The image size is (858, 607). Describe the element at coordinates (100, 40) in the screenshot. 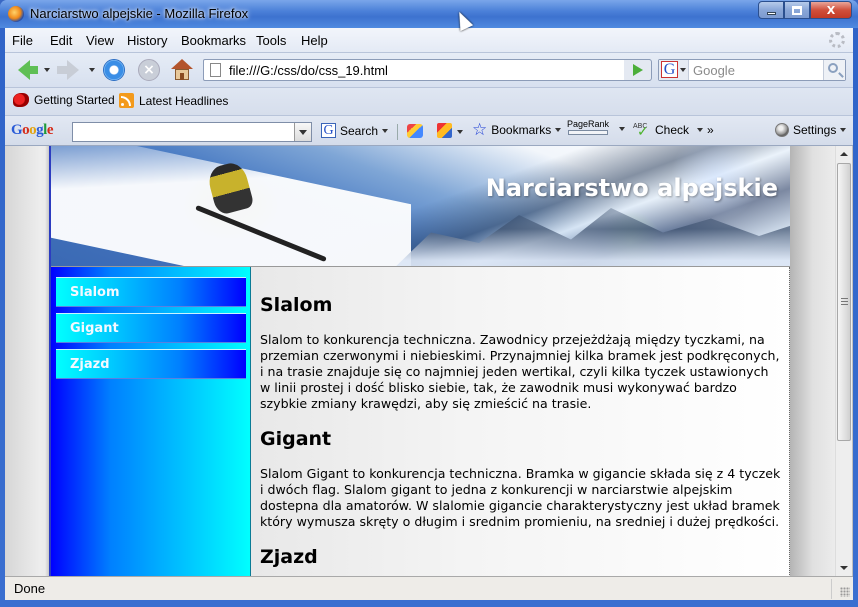

I see `menu-view: View` at that location.